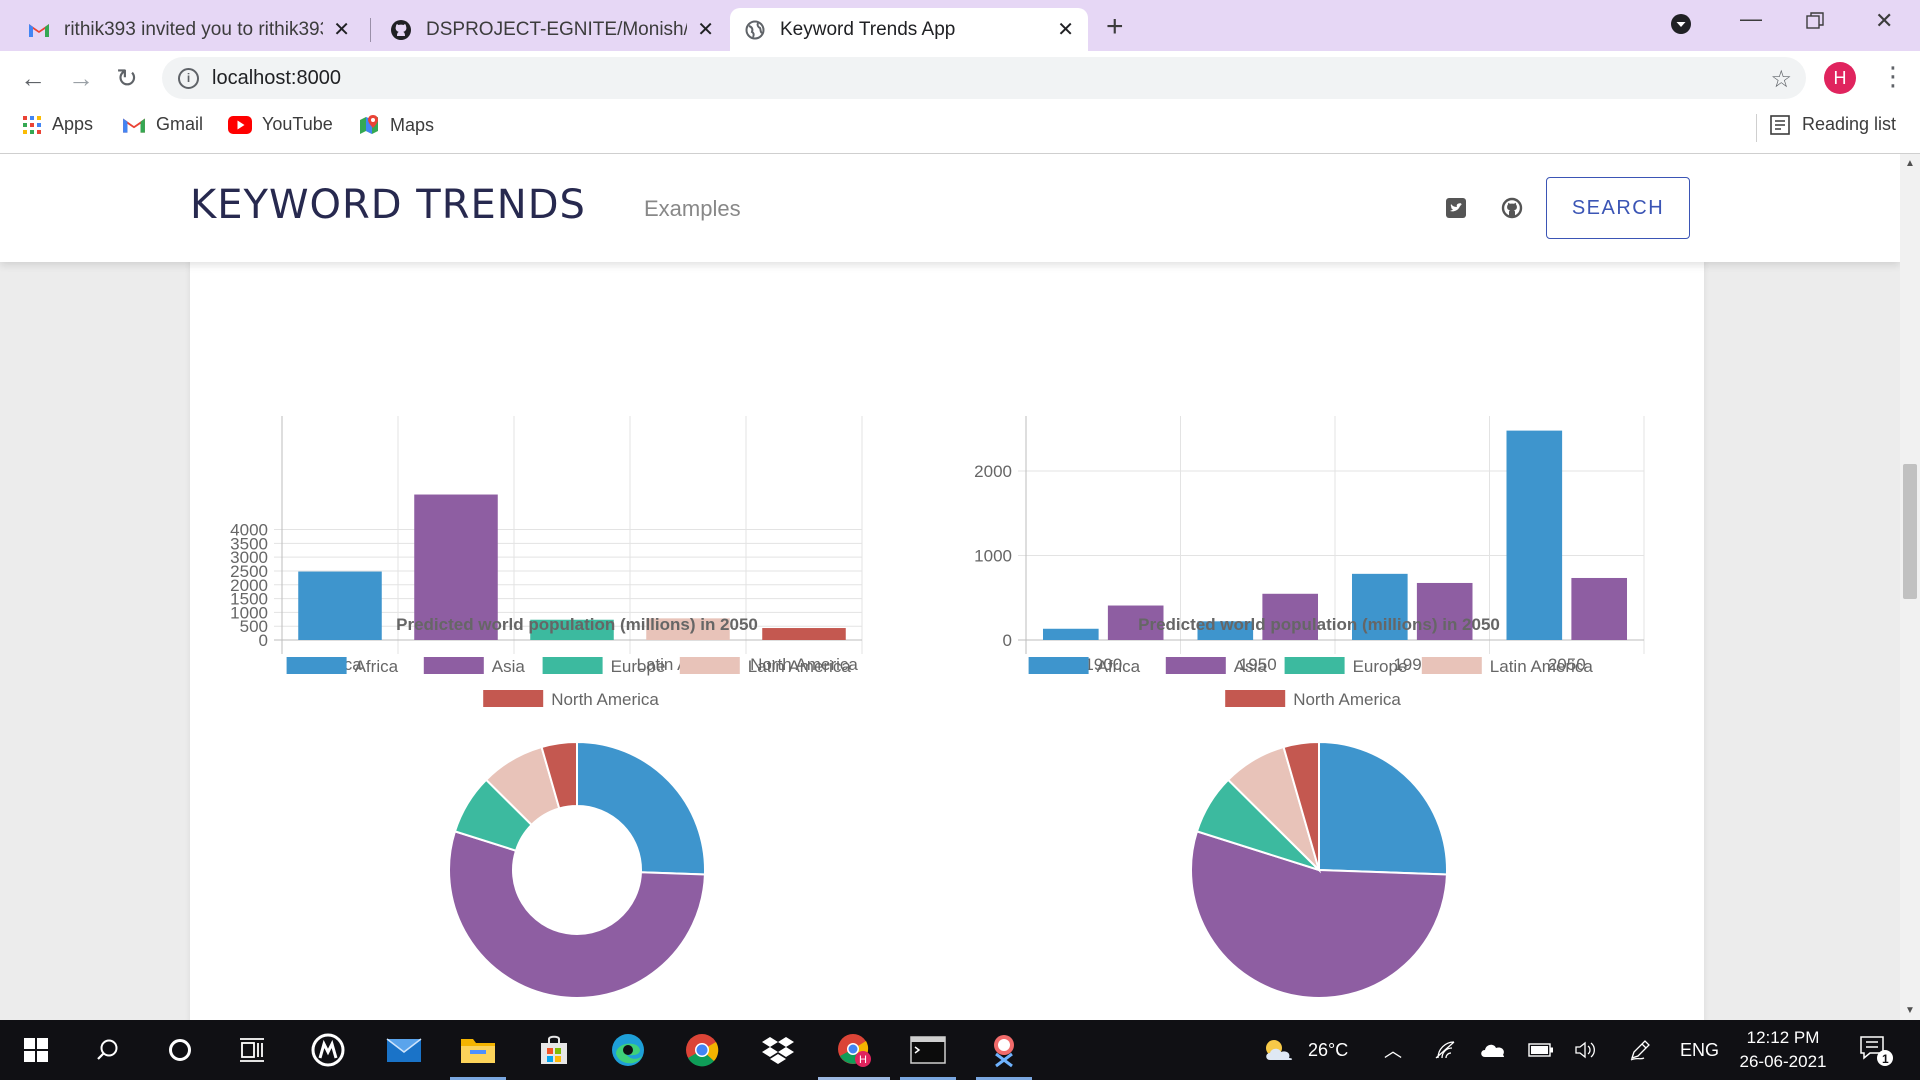  What do you see at coordinates (1541, 1050) in the screenshot?
I see `battery-icon` at bounding box center [1541, 1050].